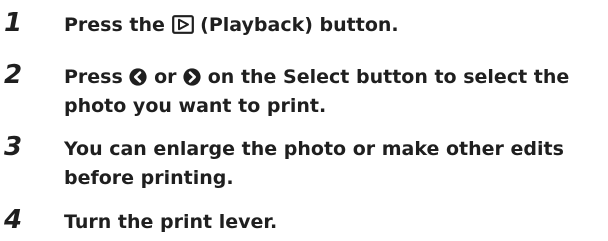 The height and width of the screenshot is (241, 608). Describe the element at coordinates (182, 24) in the screenshot. I see `playback-icon` at that location.